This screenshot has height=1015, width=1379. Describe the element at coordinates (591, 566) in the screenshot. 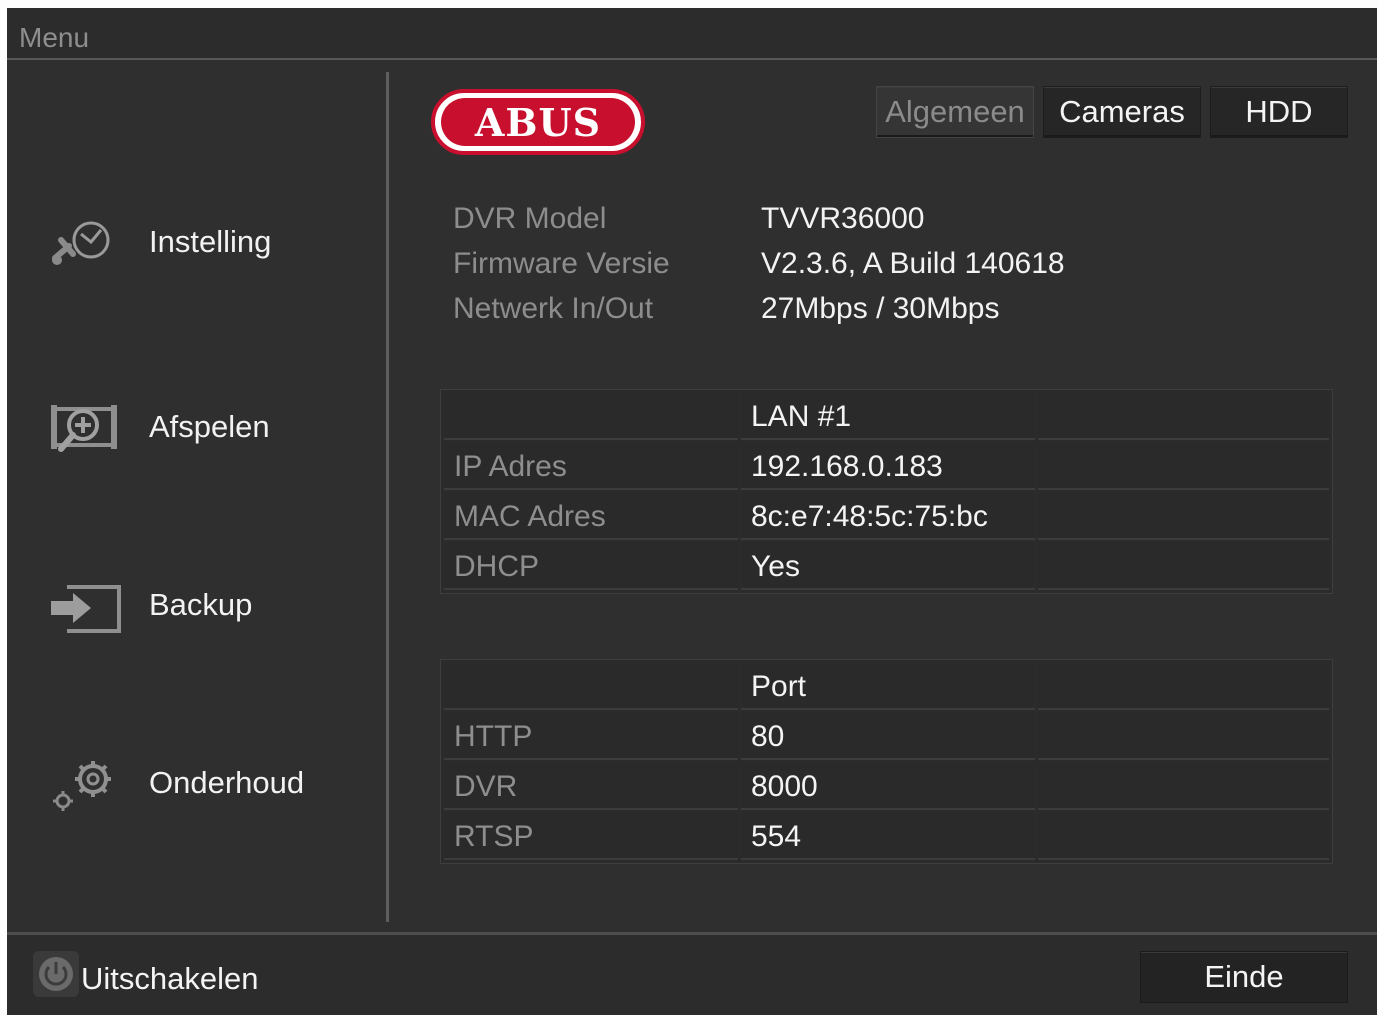

I see `row-label-dhcp: DHCP` at that location.